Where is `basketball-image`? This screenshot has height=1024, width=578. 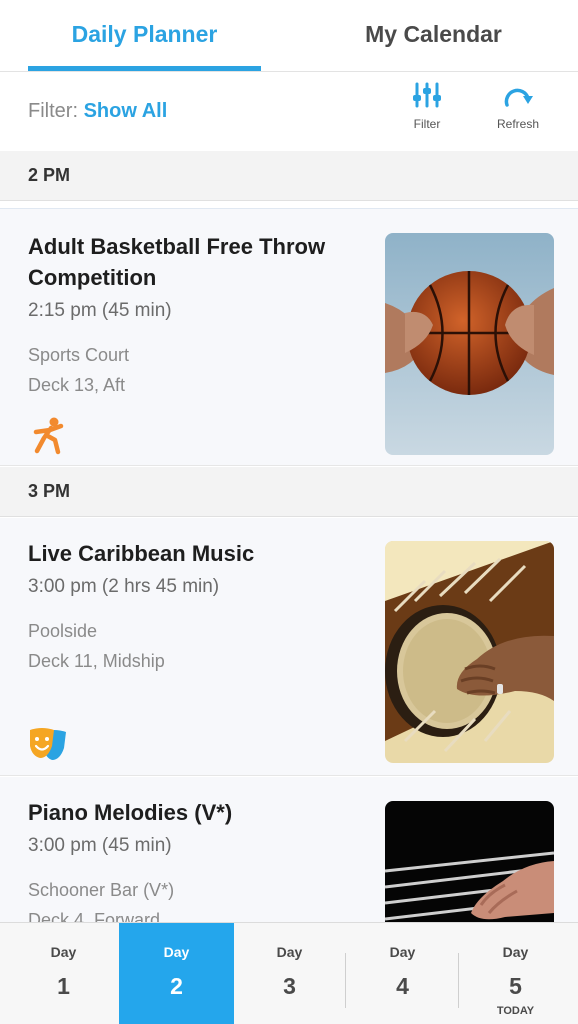
basketball-image is located at coordinates (469, 344).